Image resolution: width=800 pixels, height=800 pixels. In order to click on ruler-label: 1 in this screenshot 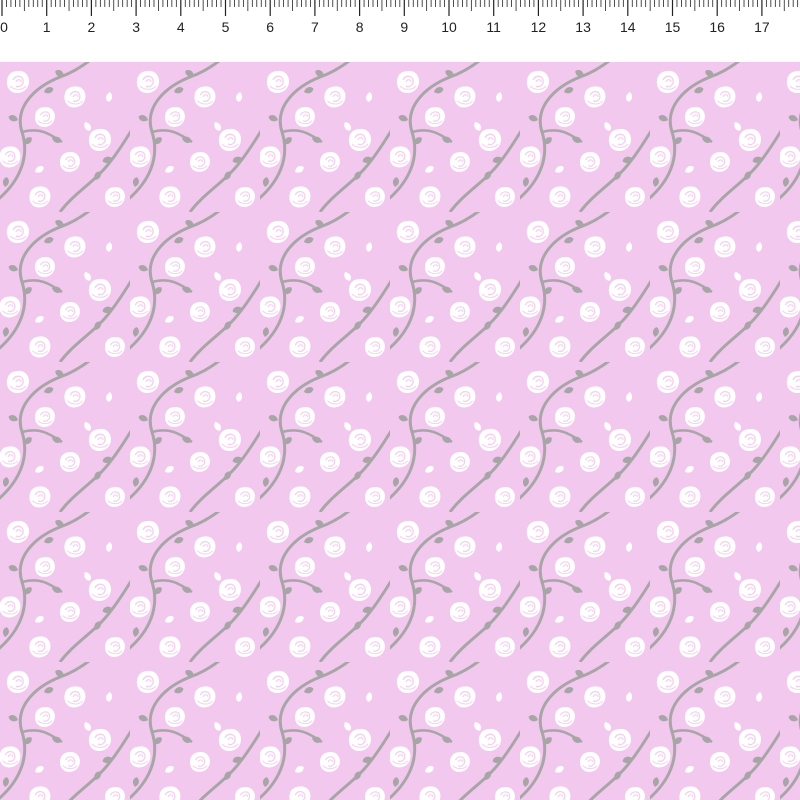, I will do `click(46, 27)`.